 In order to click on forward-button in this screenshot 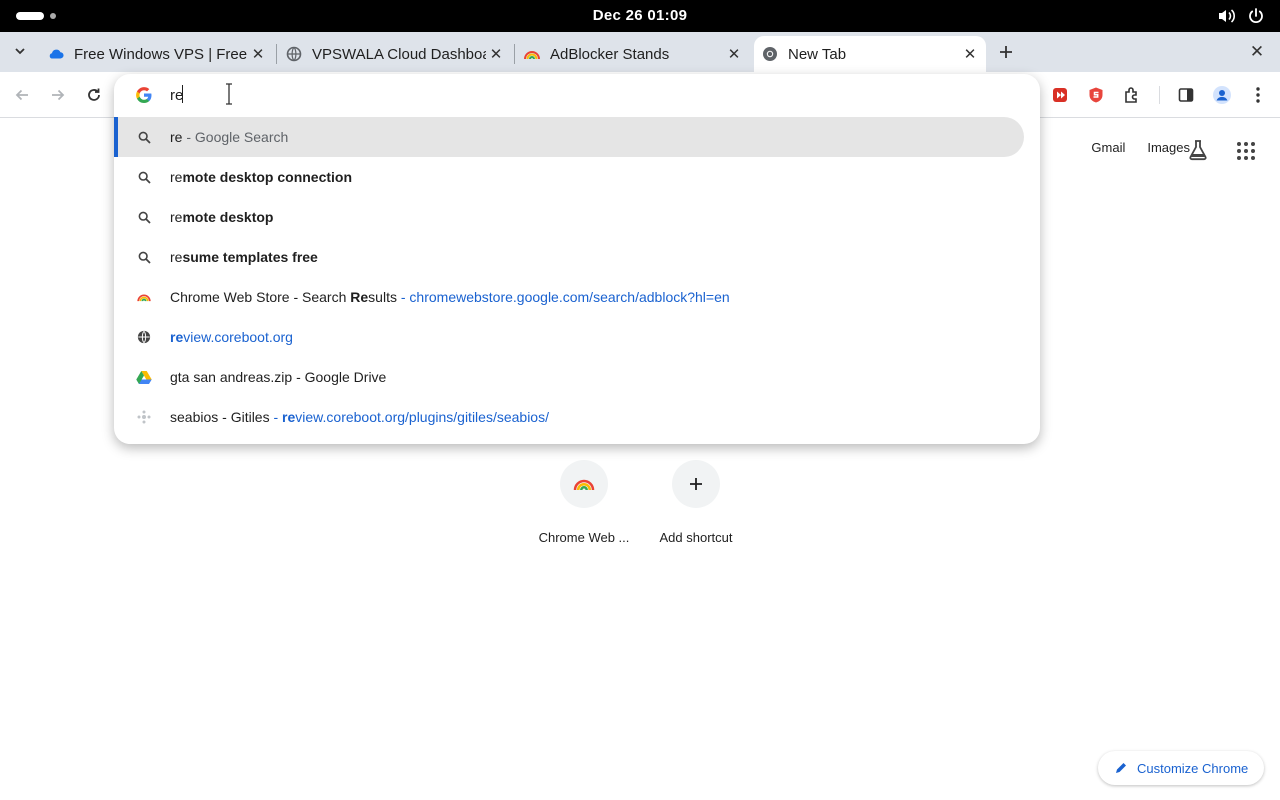, I will do `click(58, 95)`.